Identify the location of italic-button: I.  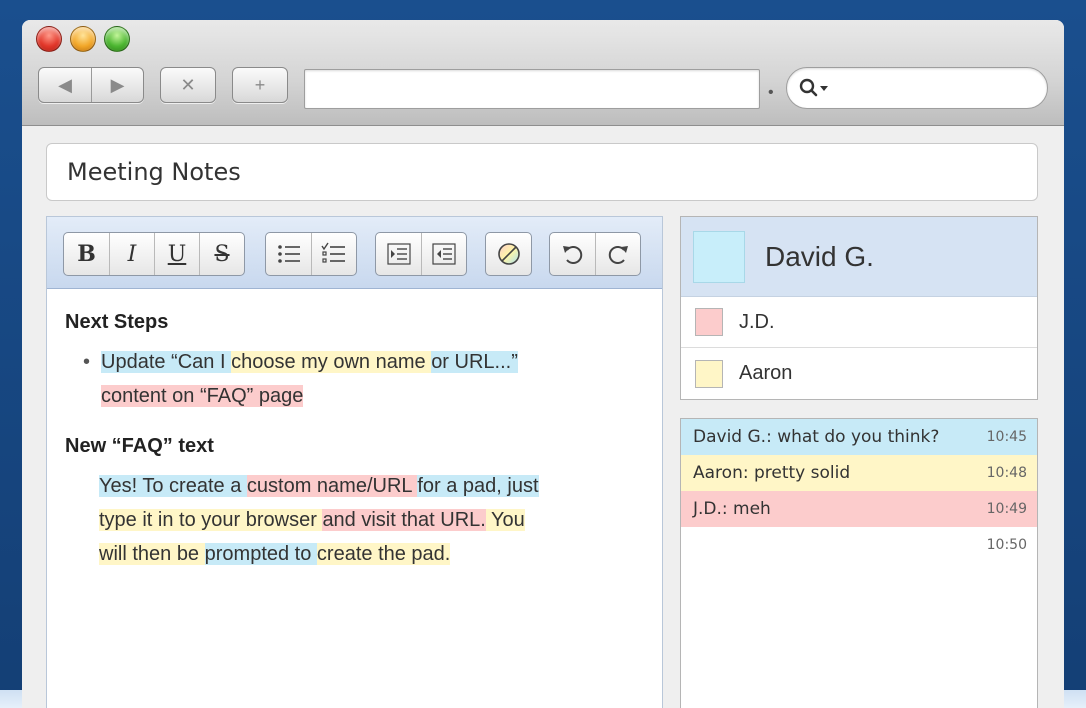
(131, 254).